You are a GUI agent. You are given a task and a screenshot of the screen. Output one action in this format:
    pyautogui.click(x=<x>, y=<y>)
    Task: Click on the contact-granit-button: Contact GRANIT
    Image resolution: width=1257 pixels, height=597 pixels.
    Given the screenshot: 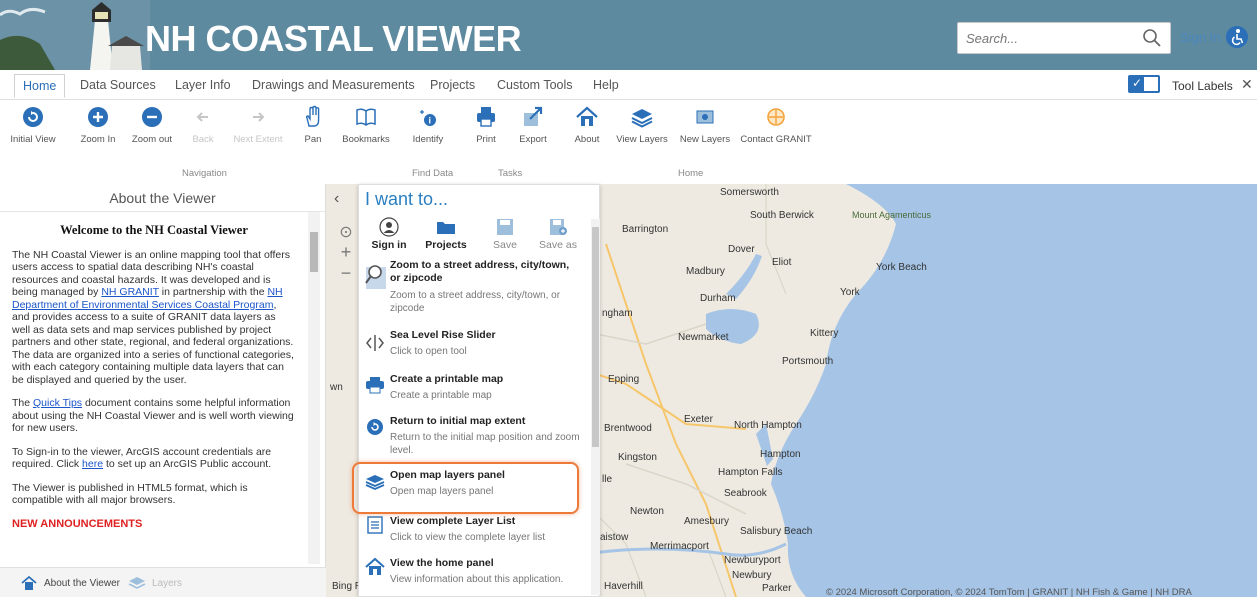 What is the action you would take?
    pyautogui.click(x=776, y=124)
    